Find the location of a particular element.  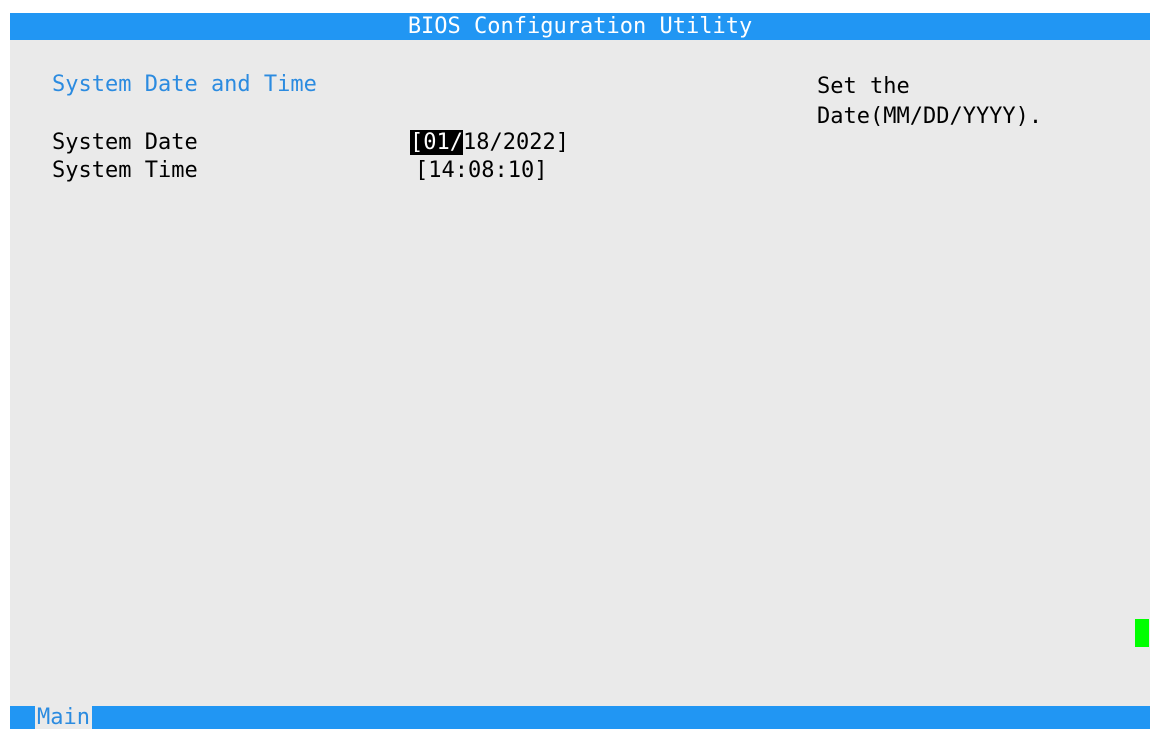

section-title: System Date and Time is located at coordinates (184, 84).